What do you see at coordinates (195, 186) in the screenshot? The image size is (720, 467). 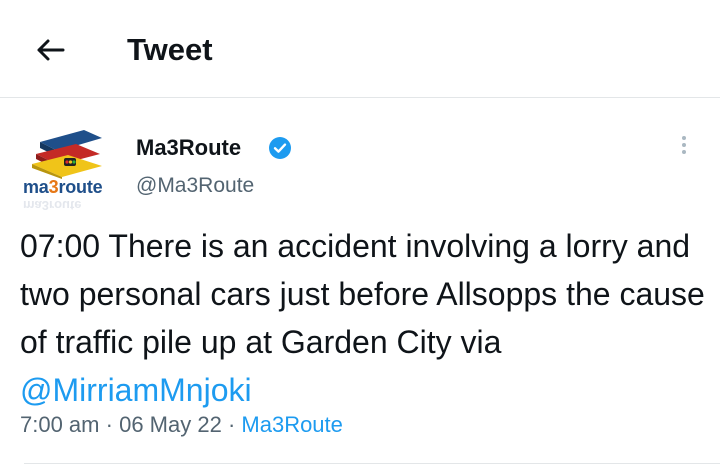 I see `author-handle: @Ma3Route` at bounding box center [195, 186].